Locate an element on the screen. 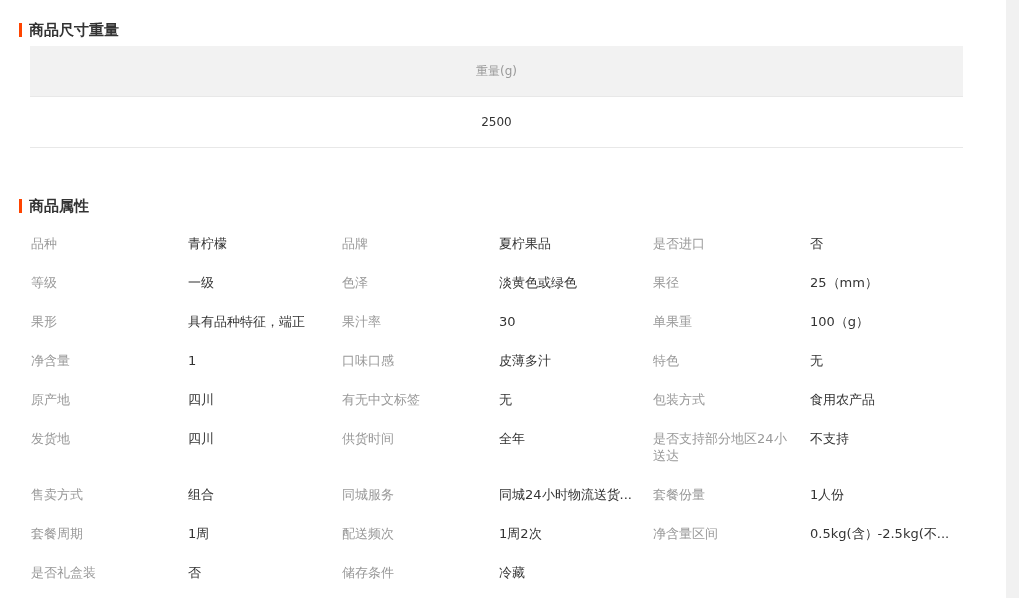  table-cell-text: 2500 is located at coordinates (496, 122).